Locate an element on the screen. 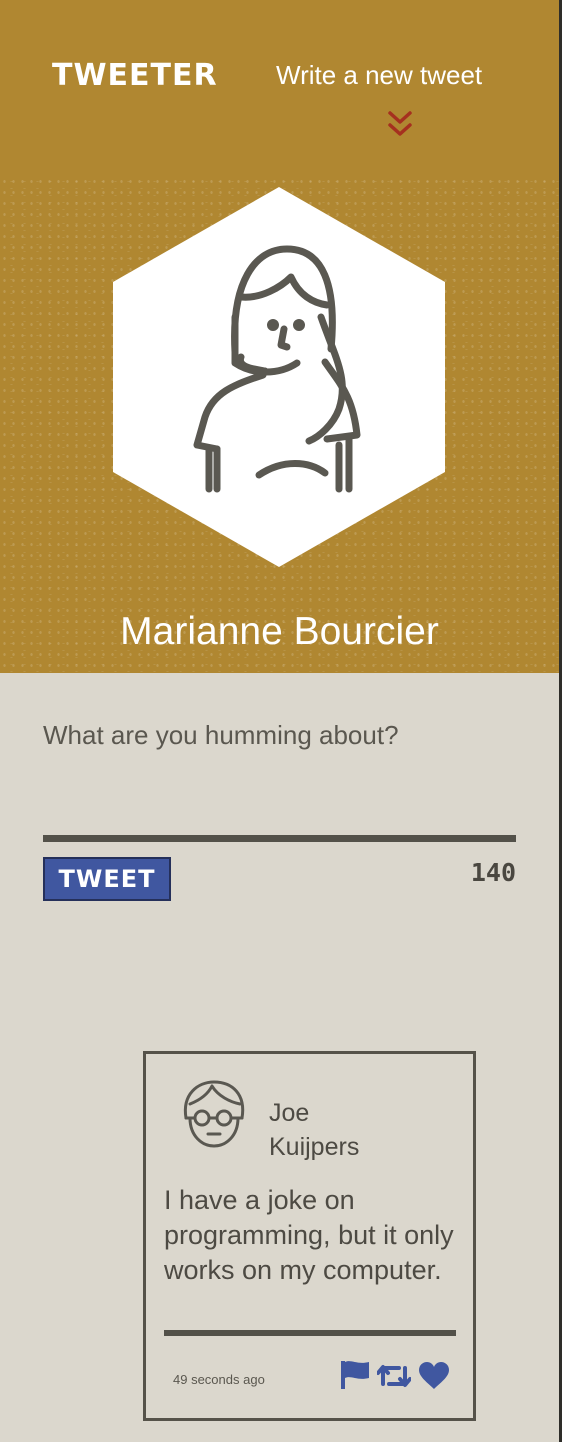 The image size is (562, 1442). char-counter: 140 is located at coordinates (493, 872).